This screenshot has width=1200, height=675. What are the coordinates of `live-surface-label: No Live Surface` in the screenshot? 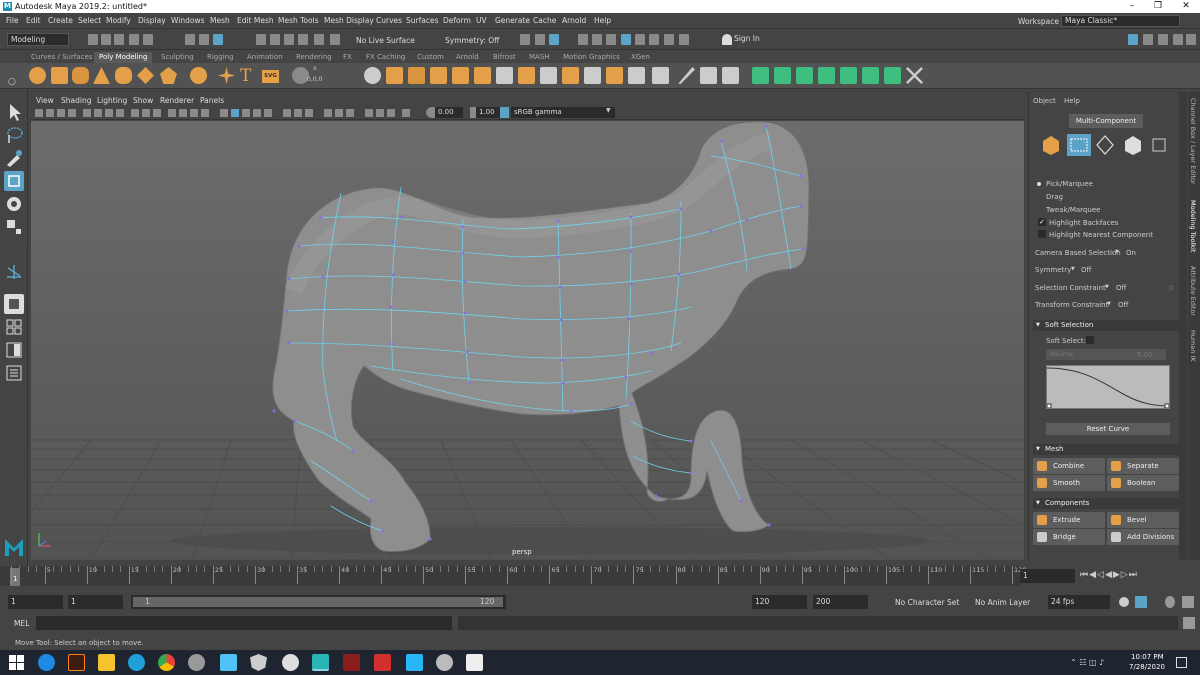 It's located at (385, 40).